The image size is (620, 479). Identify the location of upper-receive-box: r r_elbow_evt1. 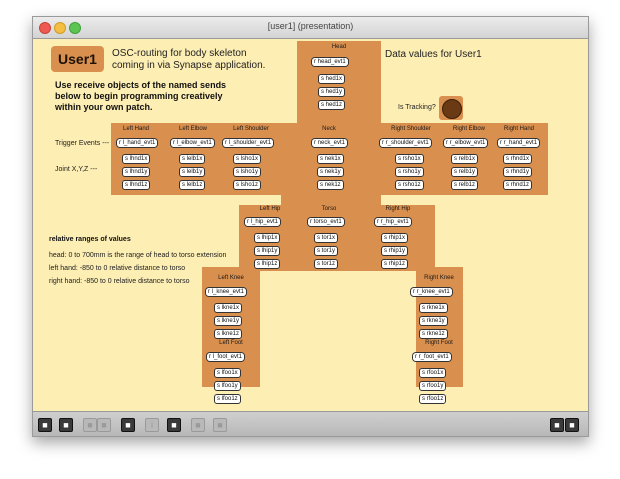
(466, 143).